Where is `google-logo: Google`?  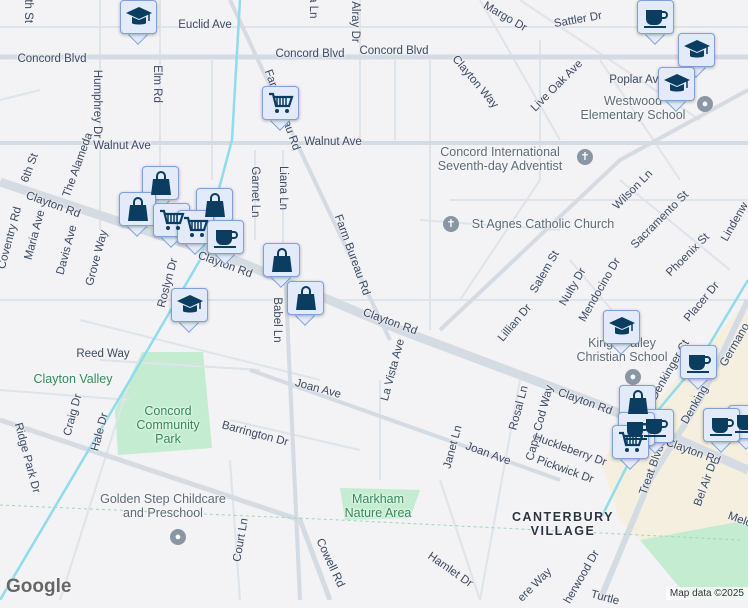
google-logo: Google is located at coordinates (38, 587).